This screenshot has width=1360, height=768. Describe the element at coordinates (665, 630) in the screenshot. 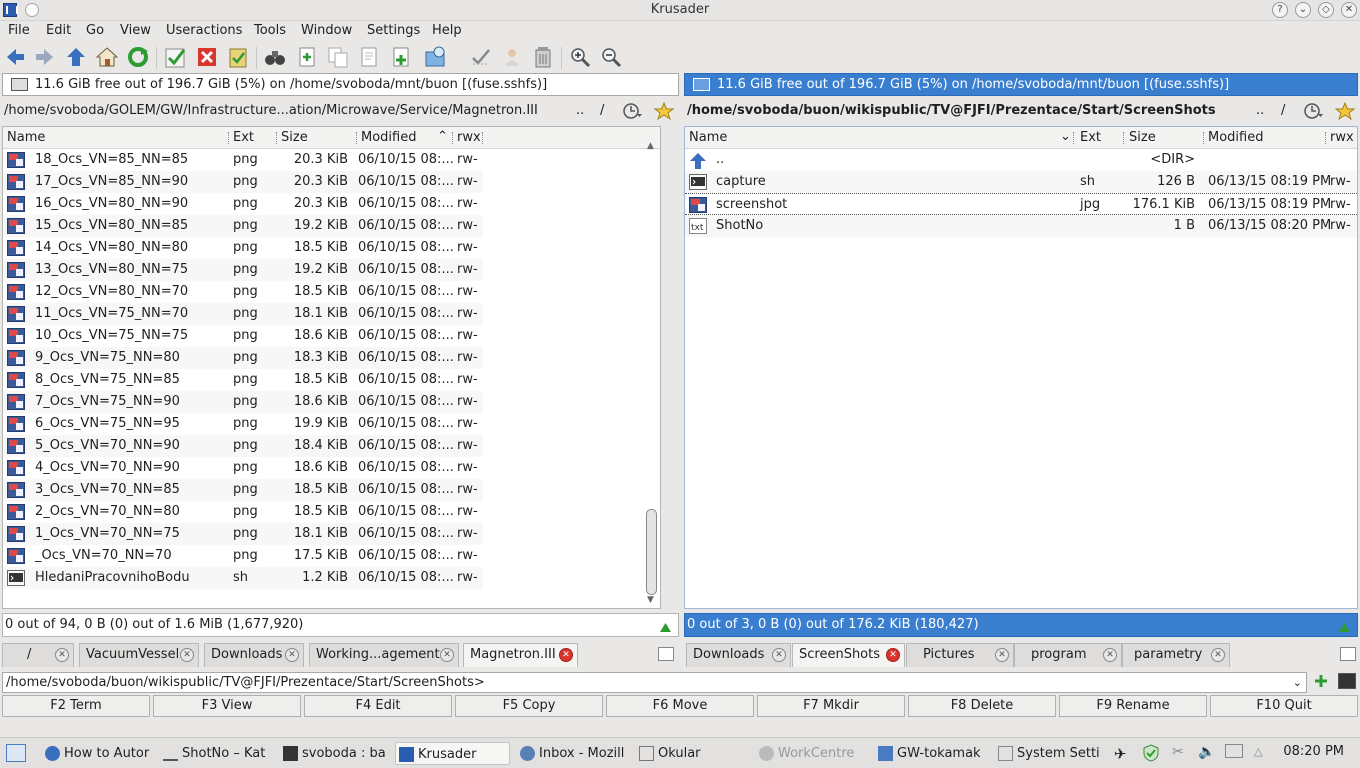

I see `left-status-arrow-icon` at that location.